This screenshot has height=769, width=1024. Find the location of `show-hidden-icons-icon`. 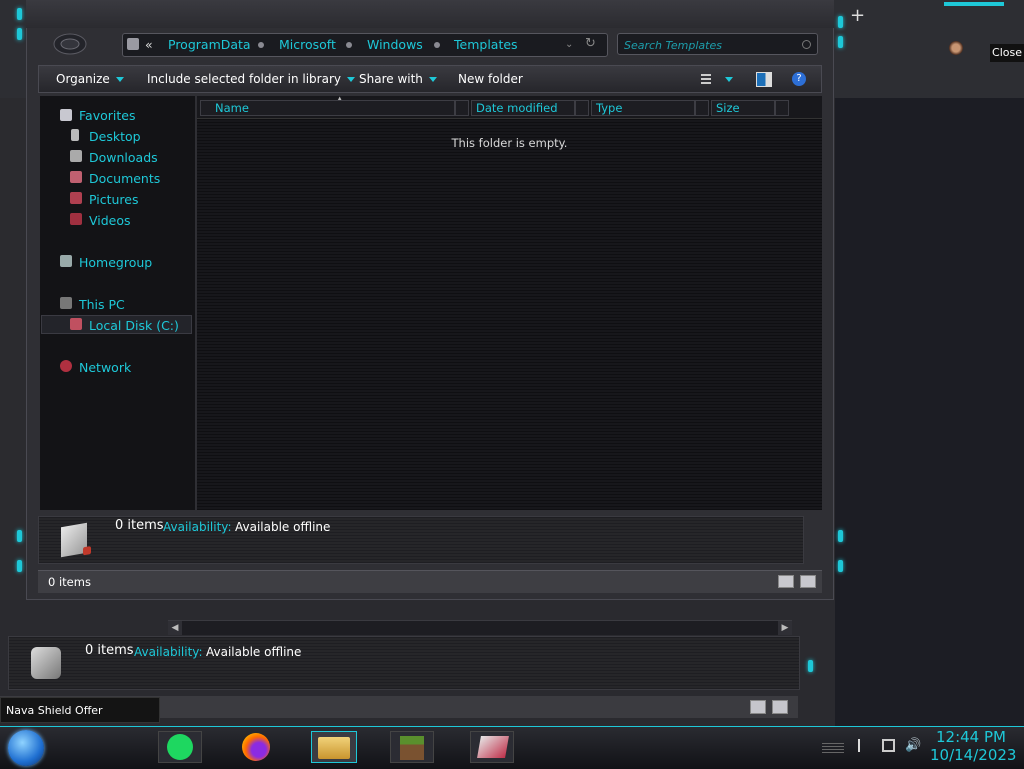

show-hidden-icons-icon is located at coordinates (833, 747).